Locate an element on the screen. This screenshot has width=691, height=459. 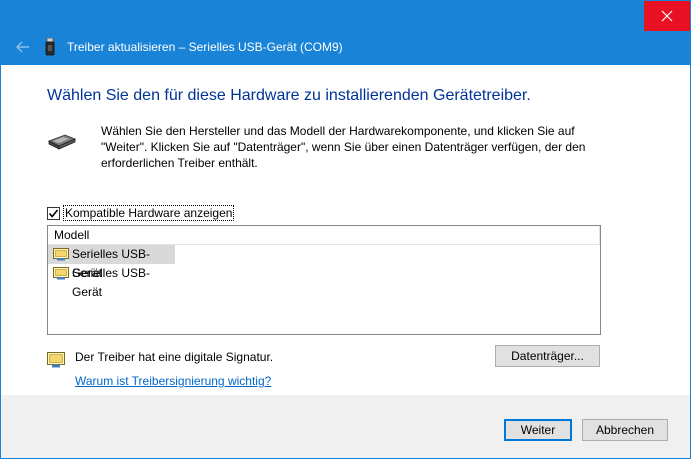
compatible-hardware-checkbox-row: Kompatible Hardware anzeigen is located at coordinates (141, 213).